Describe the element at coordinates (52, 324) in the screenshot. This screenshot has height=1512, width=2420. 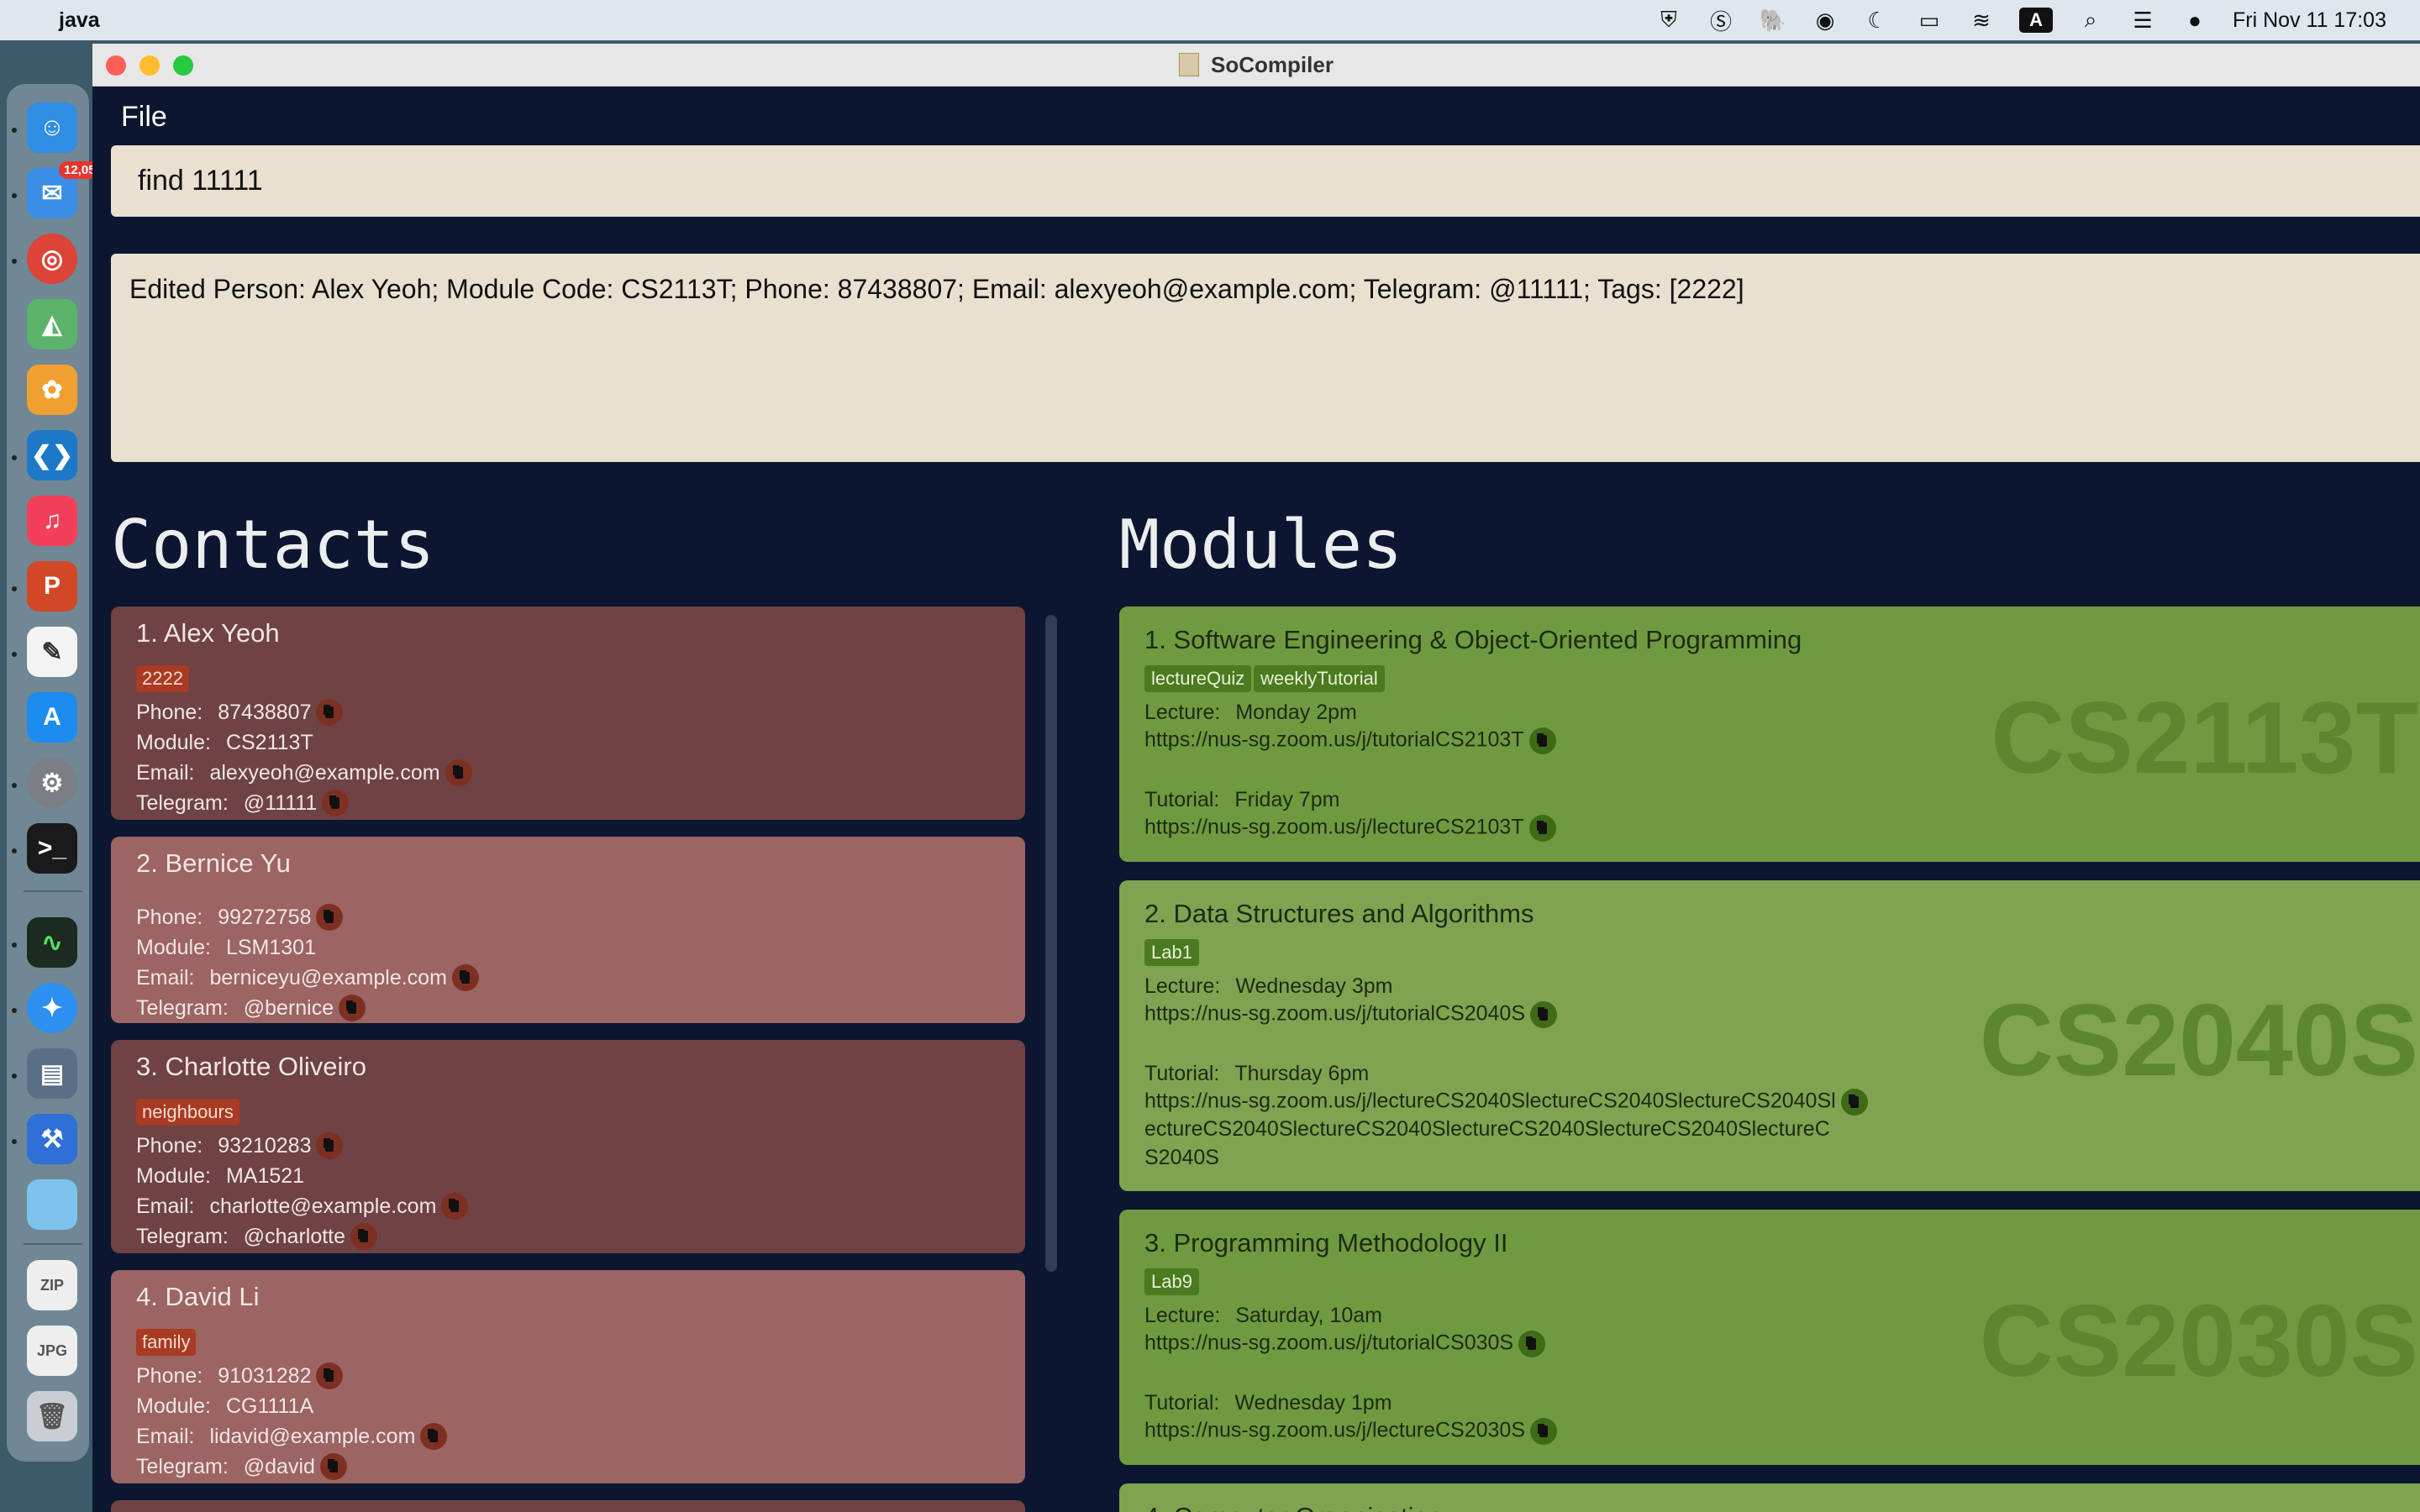
I see `maps-icon: ◭` at that location.